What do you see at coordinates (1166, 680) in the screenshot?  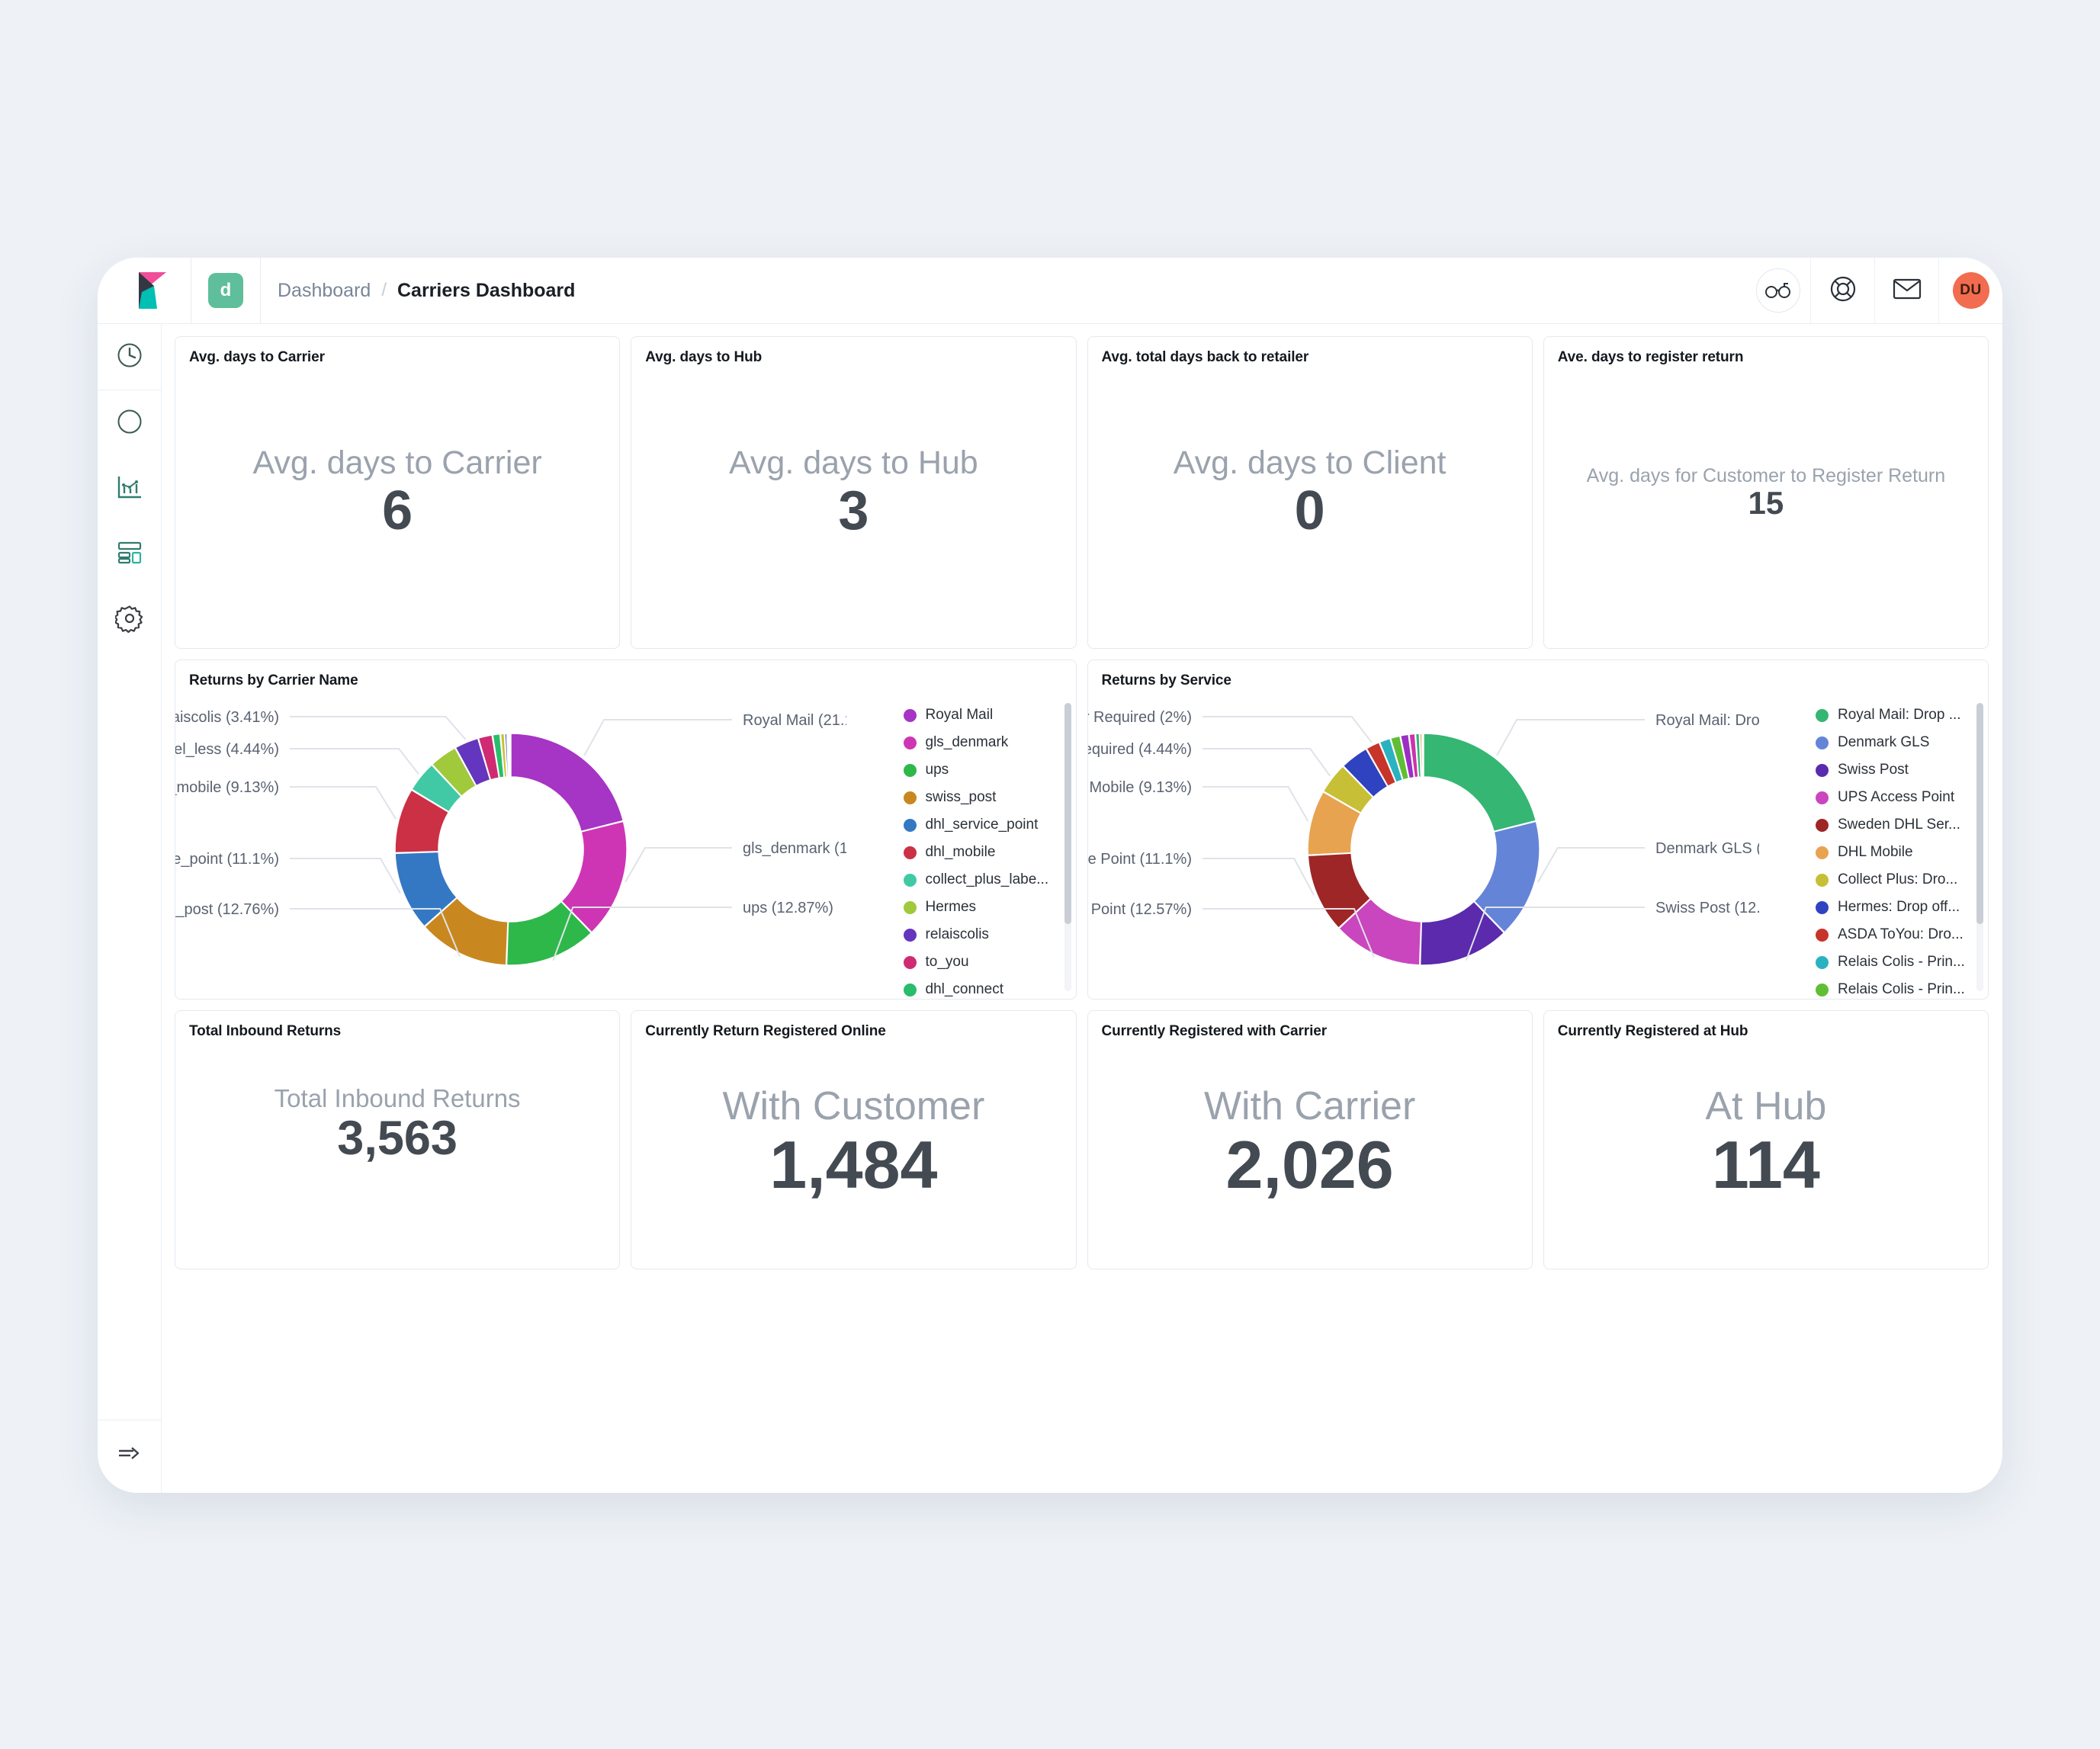 I see `panel-title: Returns by Service` at bounding box center [1166, 680].